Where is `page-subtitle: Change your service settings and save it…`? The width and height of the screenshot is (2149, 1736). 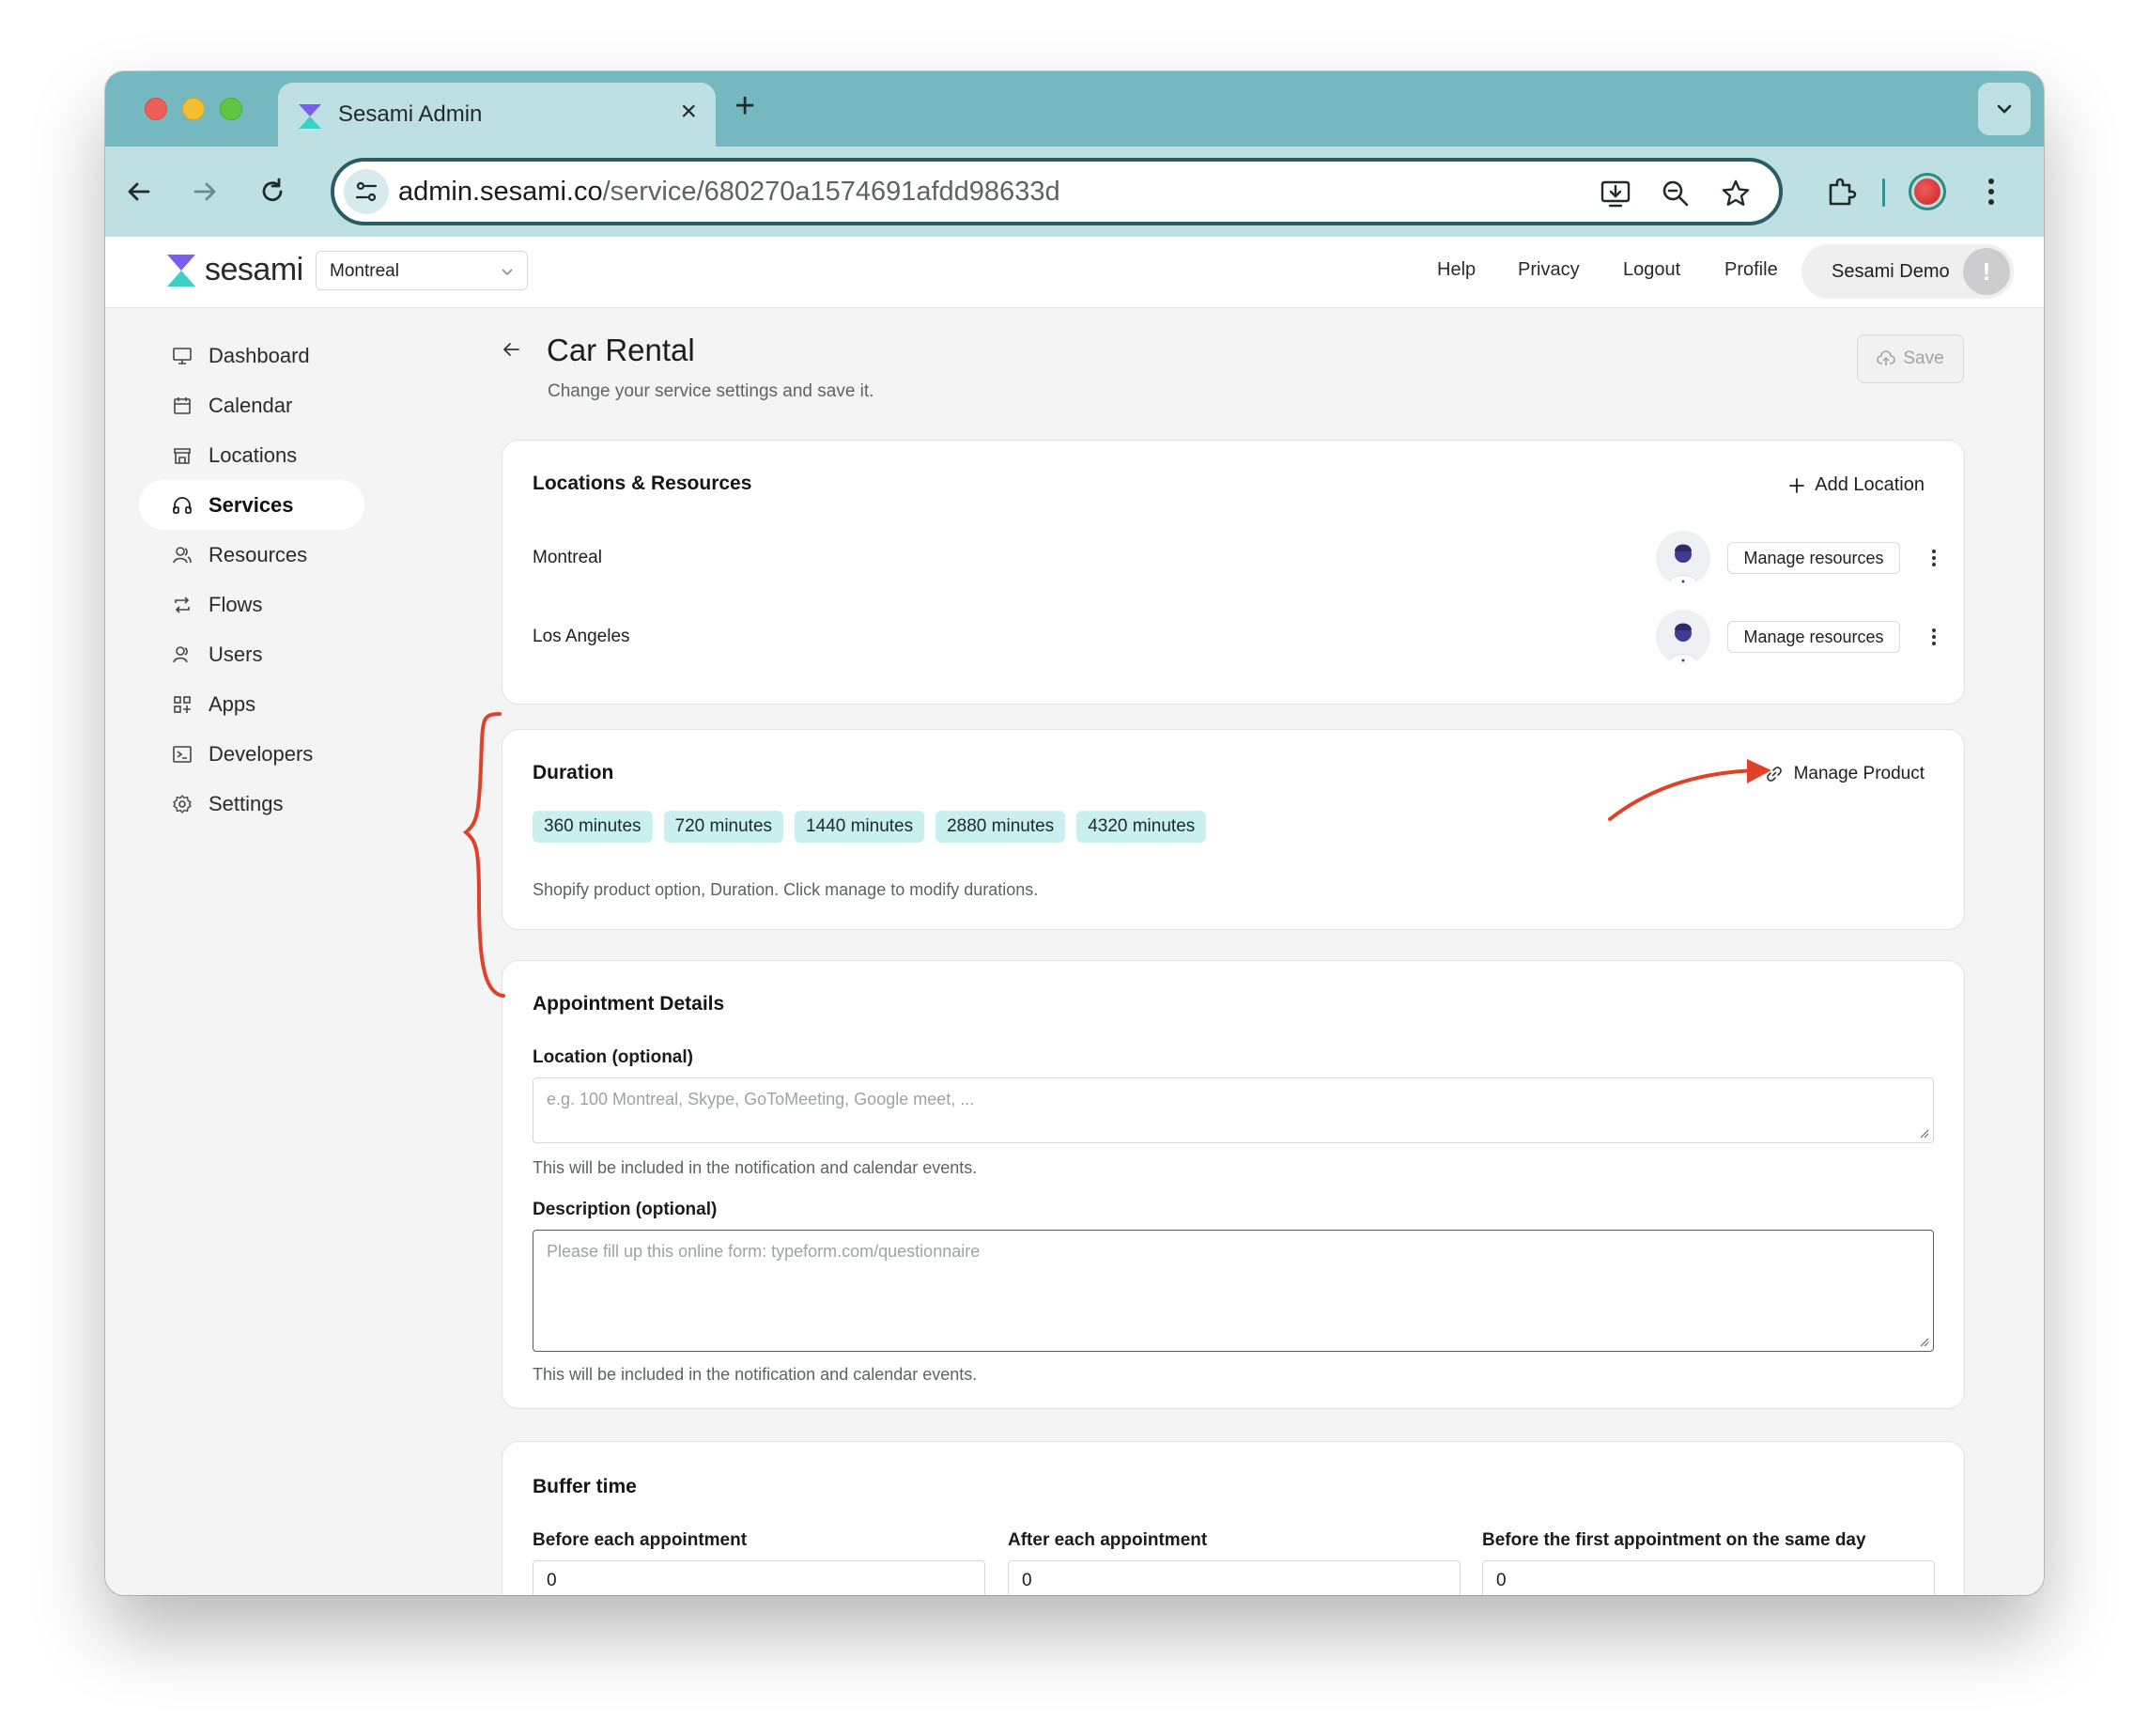 page-subtitle: Change your service settings and save it… is located at coordinates (711, 391).